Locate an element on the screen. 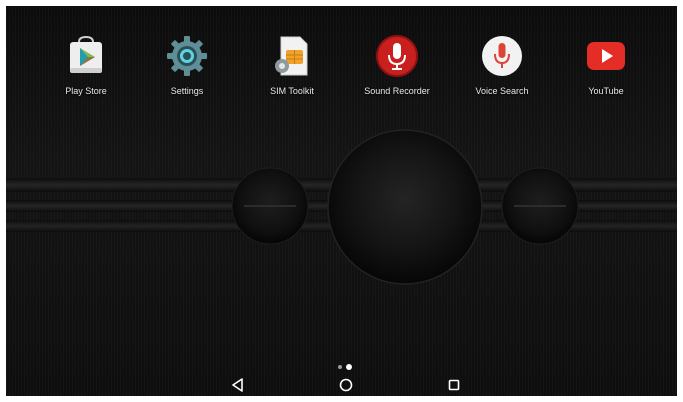  app-label: Sound Recorder is located at coordinates (397, 91).